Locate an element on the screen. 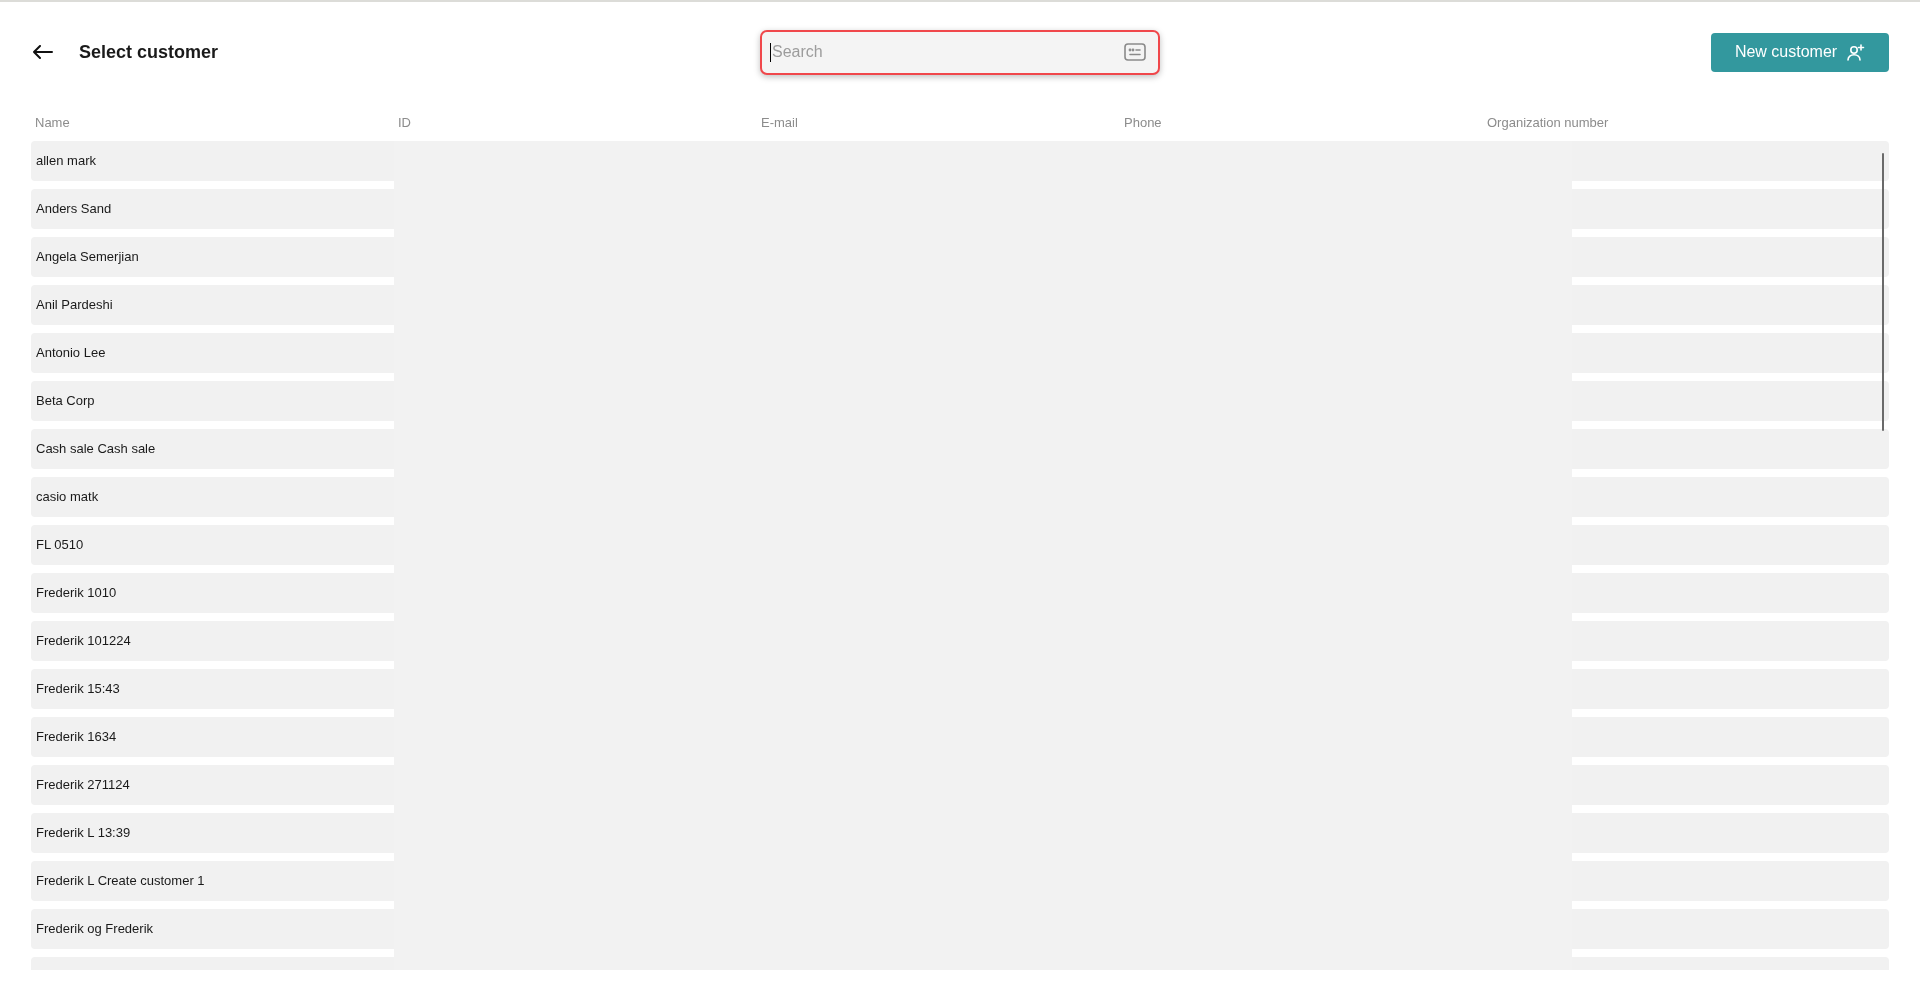  column-header: Name is located at coordinates (52, 122).